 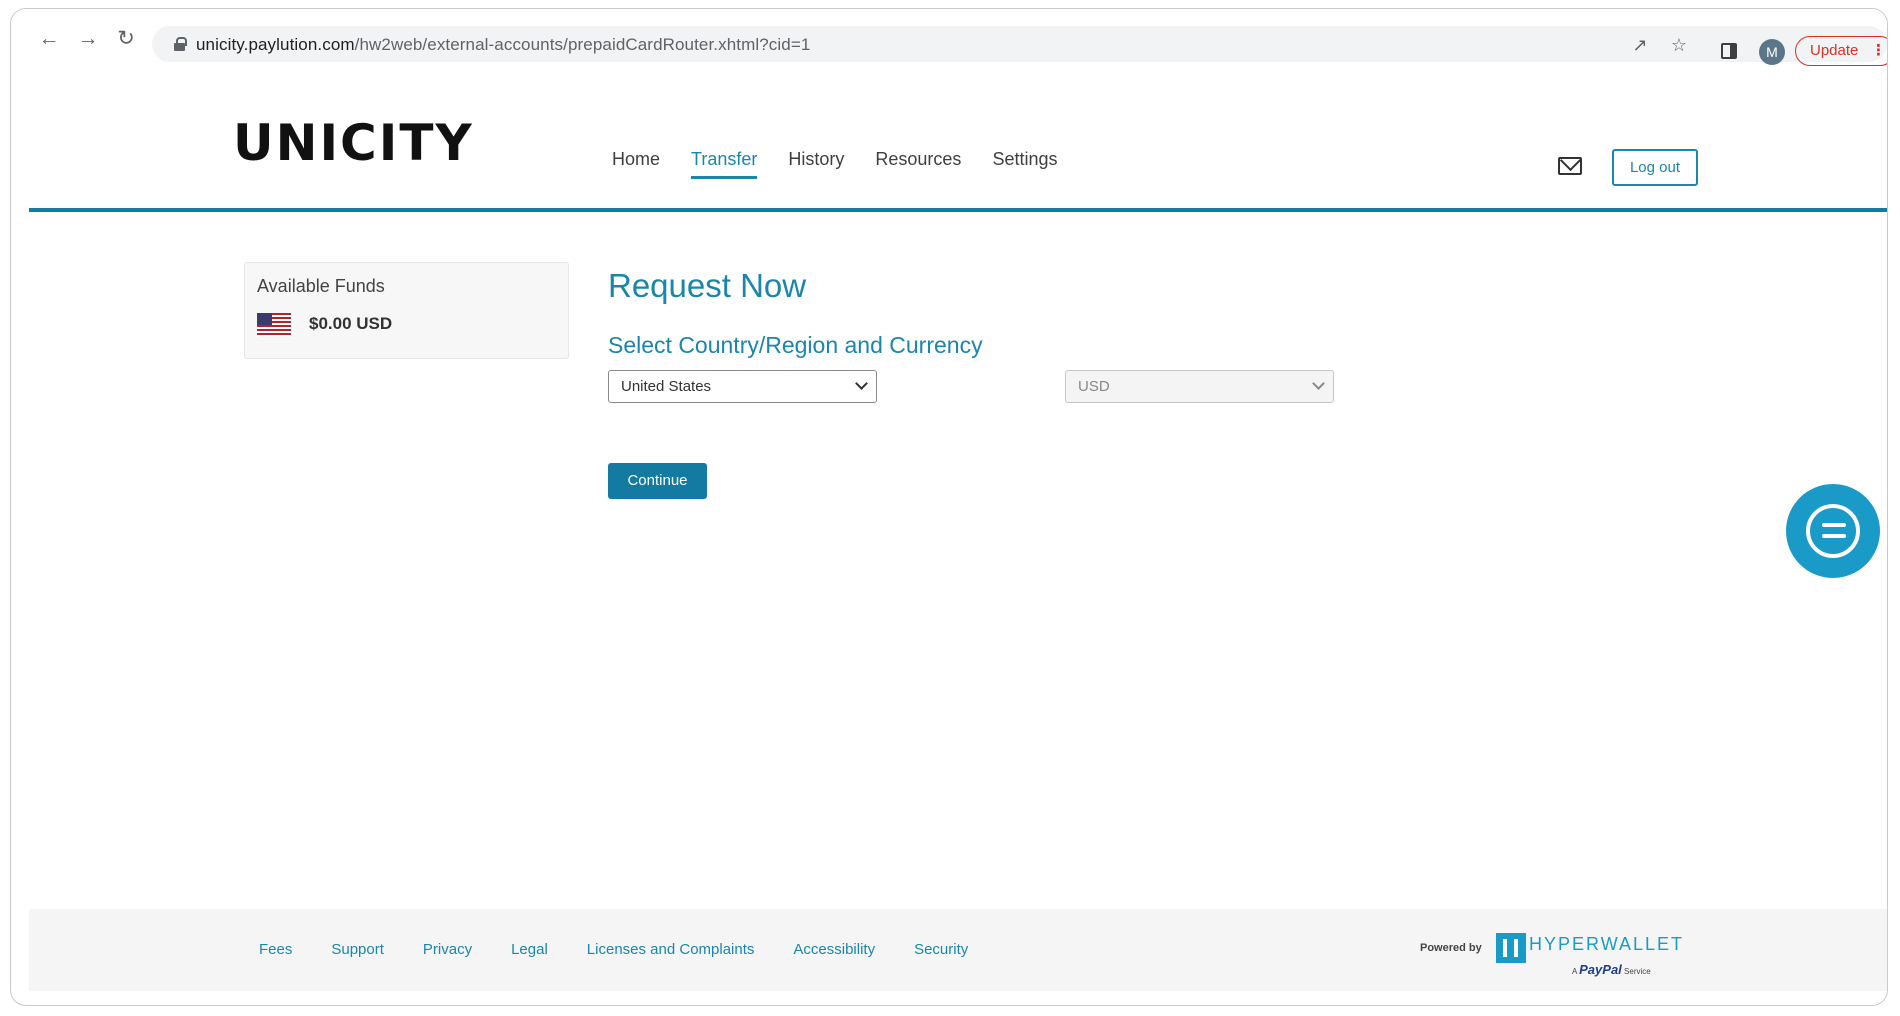 What do you see at coordinates (1834, 50) in the screenshot?
I see `update-label: Update` at bounding box center [1834, 50].